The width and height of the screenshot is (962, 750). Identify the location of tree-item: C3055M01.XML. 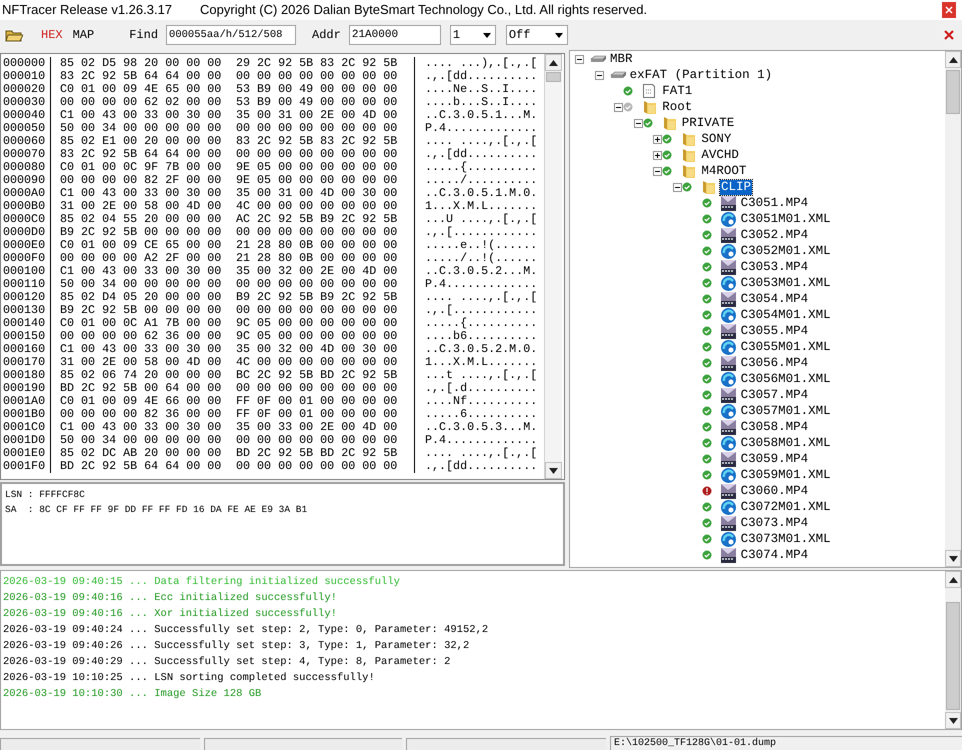
(786, 347).